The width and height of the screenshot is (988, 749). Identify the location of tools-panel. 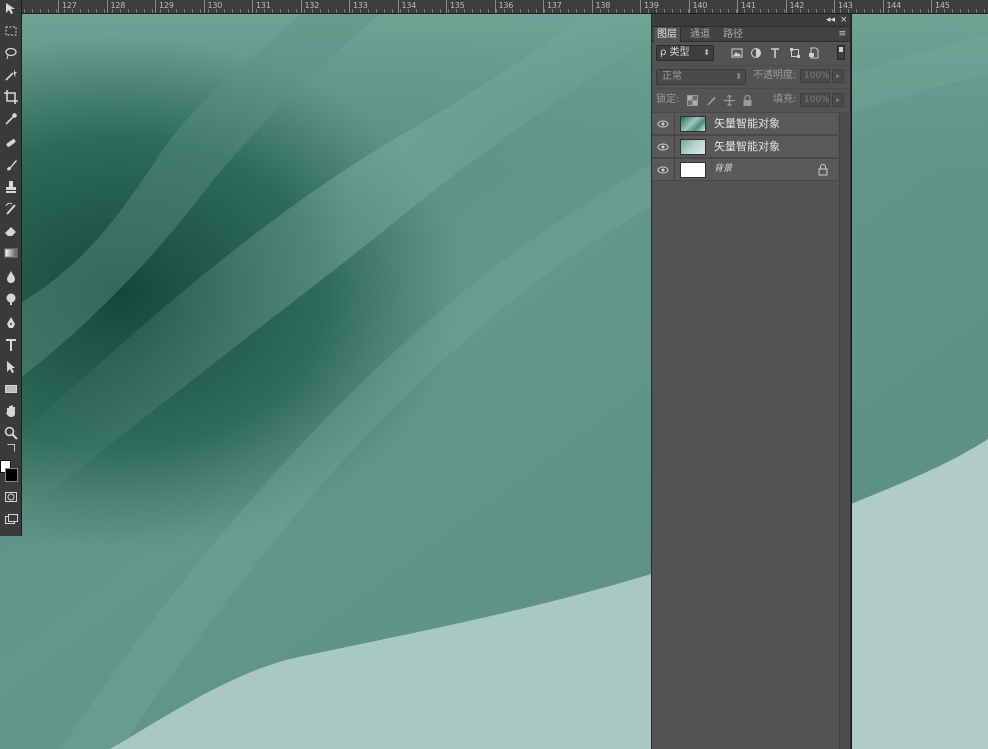
(11, 268).